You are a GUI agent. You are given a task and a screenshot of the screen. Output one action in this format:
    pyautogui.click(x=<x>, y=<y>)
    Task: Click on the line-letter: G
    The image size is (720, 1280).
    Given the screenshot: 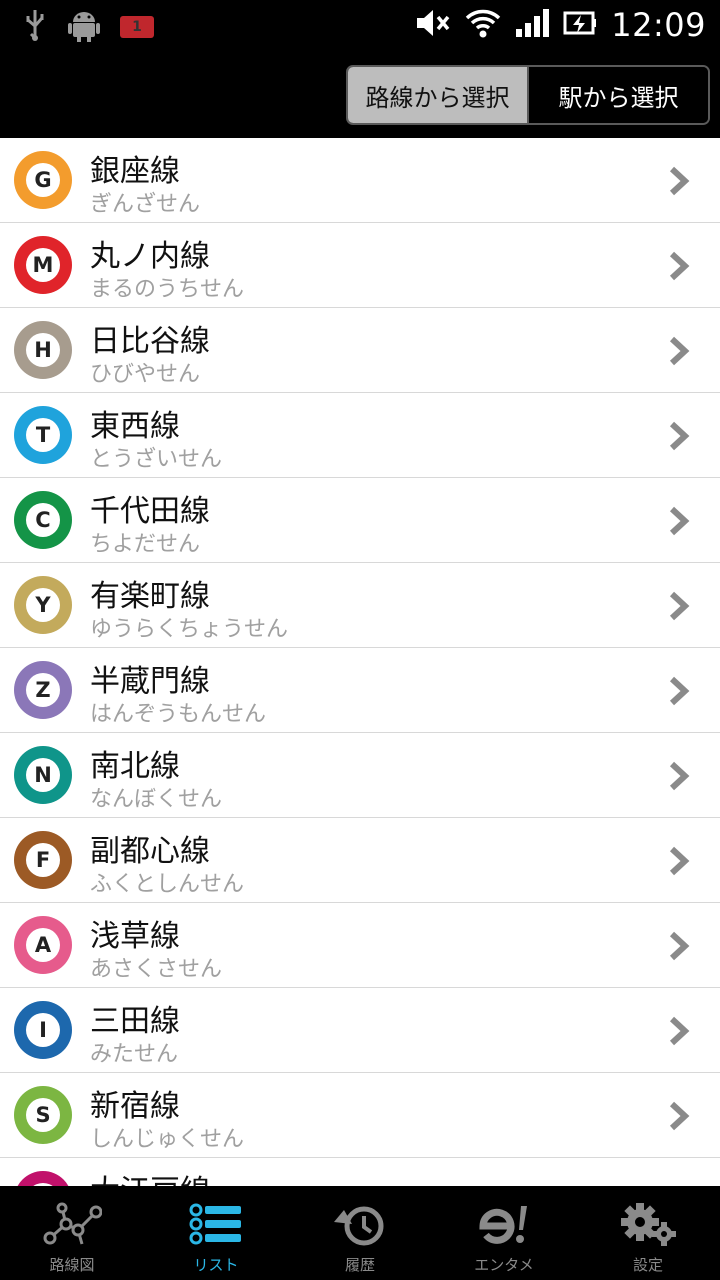 What is the action you would take?
    pyautogui.click(x=43, y=180)
    